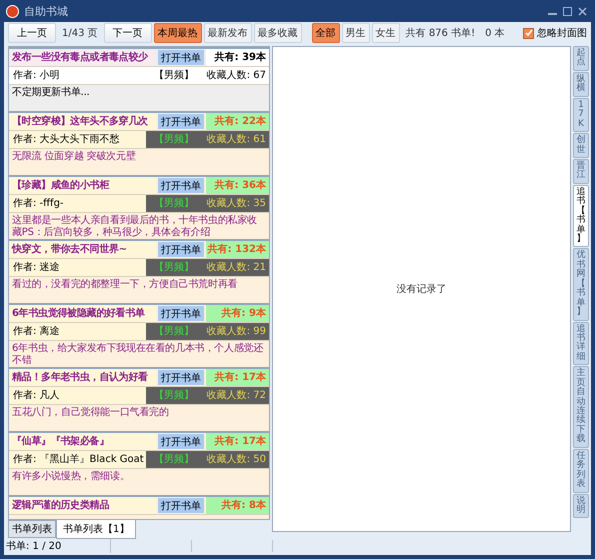 The image size is (595, 559). What do you see at coordinates (235, 203) in the screenshot?
I see `collect-count: 收藏人数: 35` at bounding box center [235, 203].